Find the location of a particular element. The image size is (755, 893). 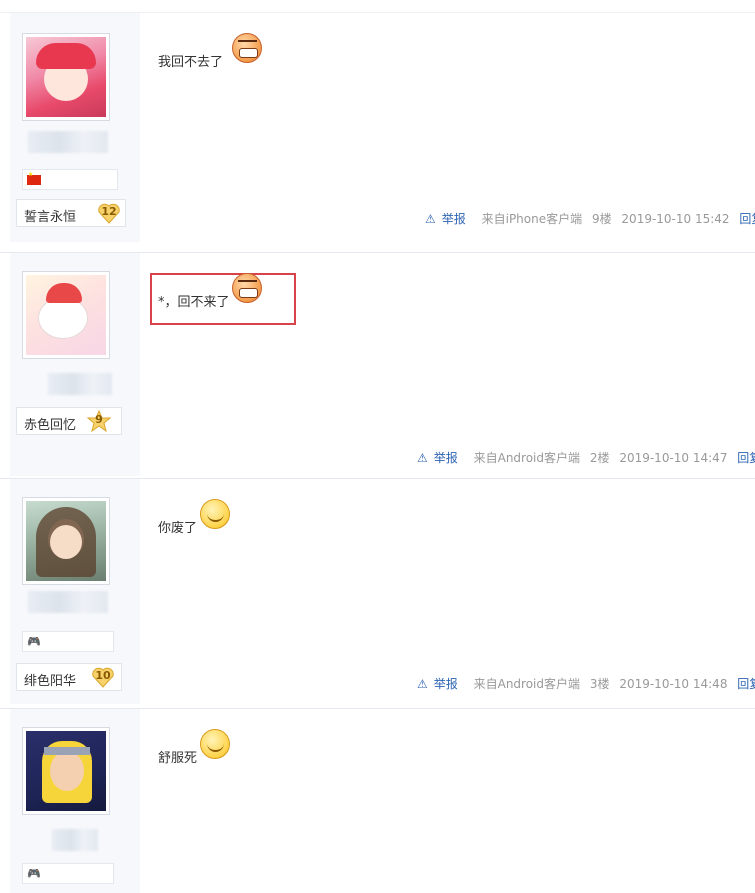

client-source: 来自iPhone客户端 is located at coordinates (532, 219).